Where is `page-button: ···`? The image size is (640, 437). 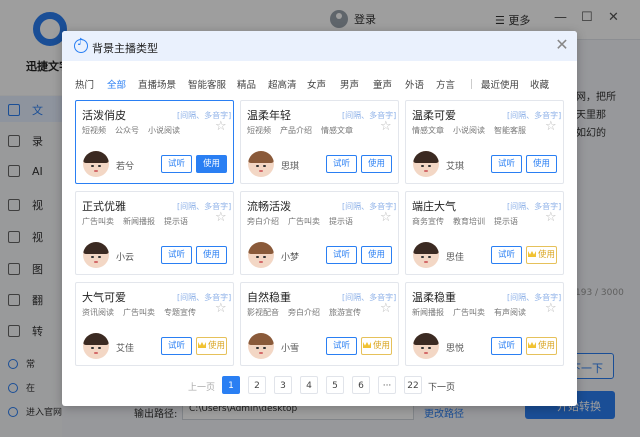 page-button: ··· is located at coordinates (387, 385).